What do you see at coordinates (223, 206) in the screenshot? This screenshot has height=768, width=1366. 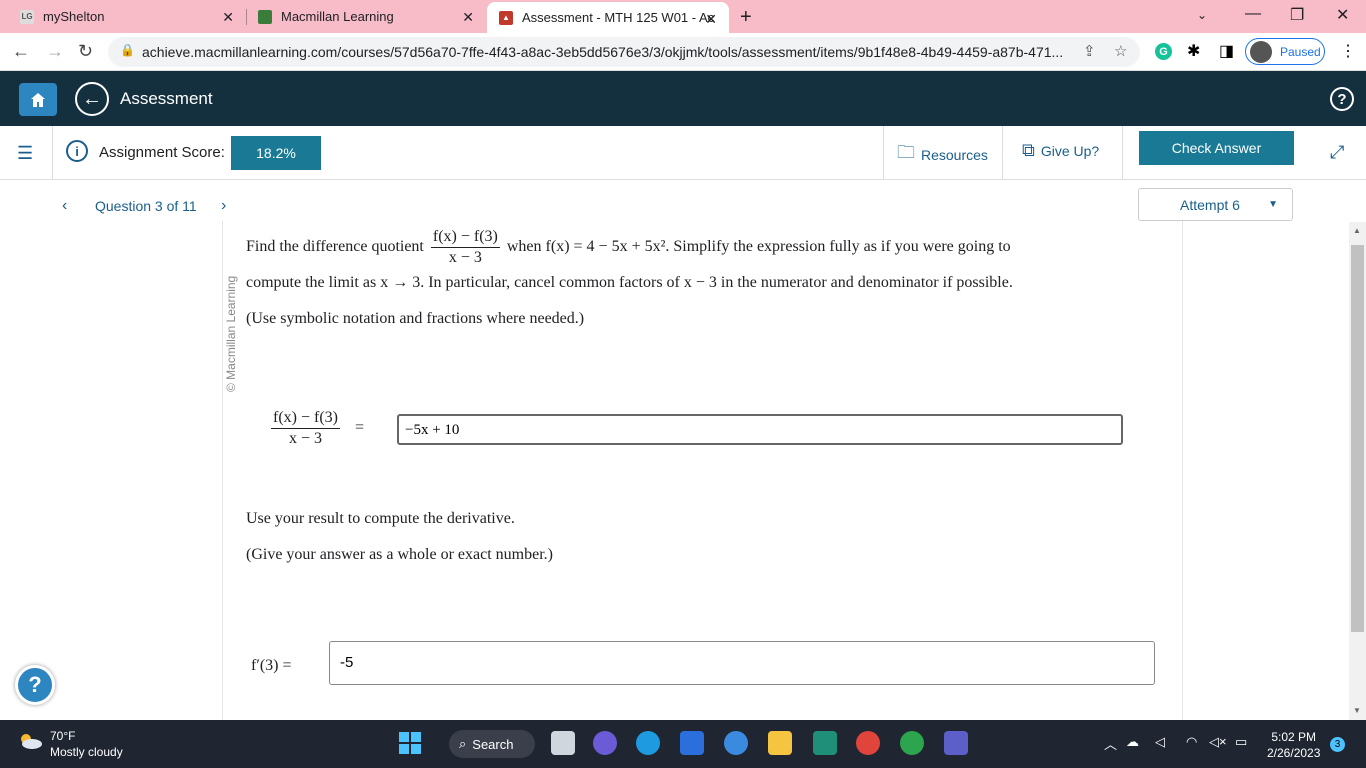 I see `next-question-chevron-icon: ›` at bounding box center [223, 206].